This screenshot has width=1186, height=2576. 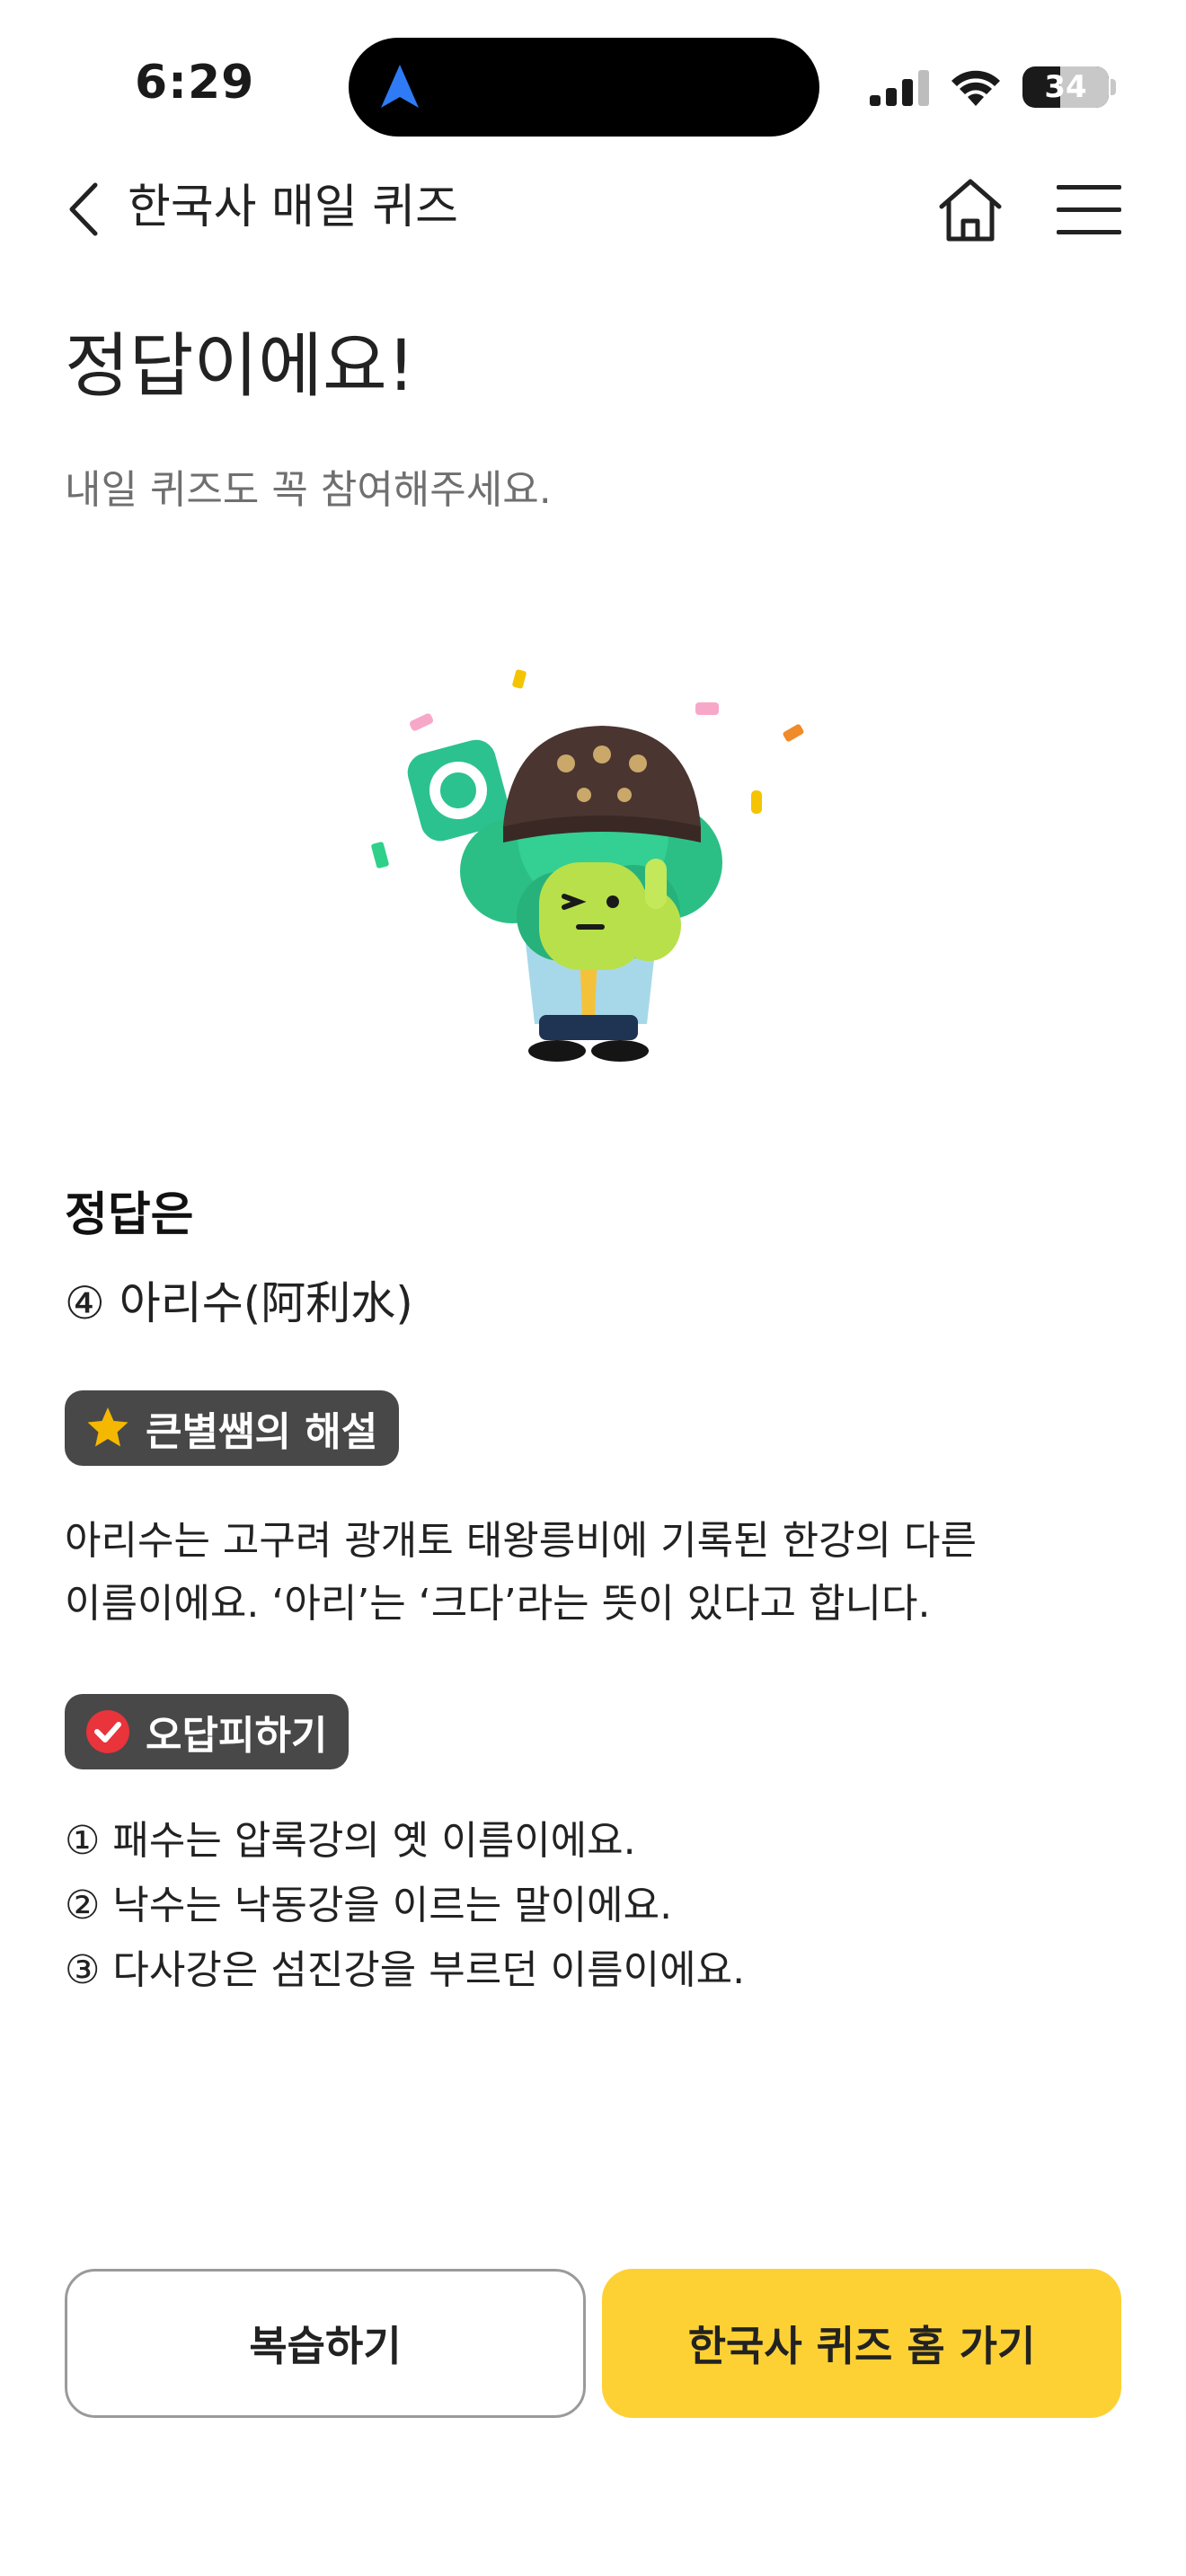 I want to click on hamburger-menu-icon, so click(x=1089, y=210).